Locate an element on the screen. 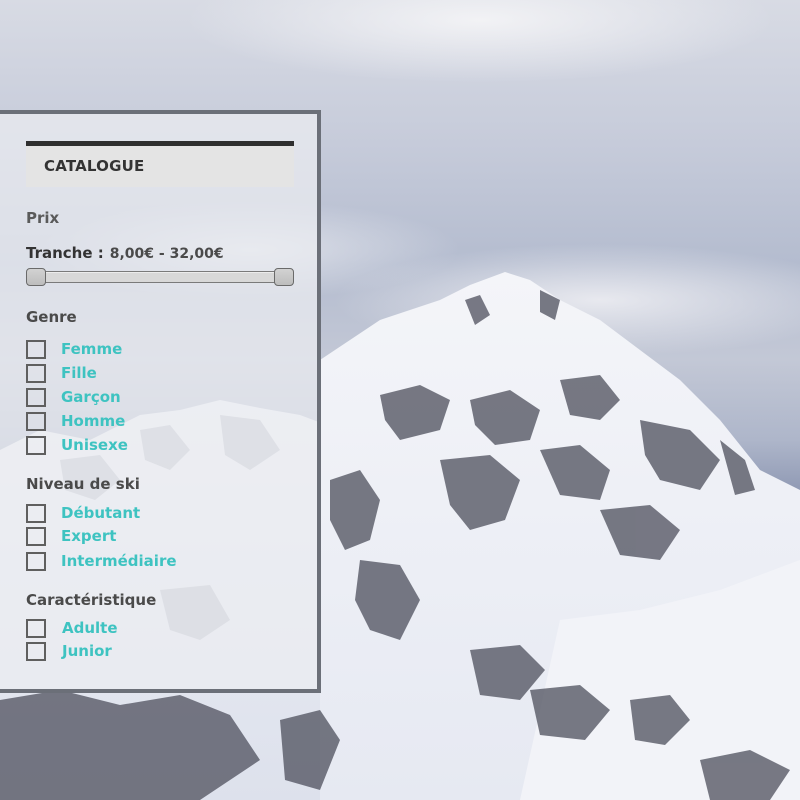  price-slider-min-handle is located at coordinates (36, 277).